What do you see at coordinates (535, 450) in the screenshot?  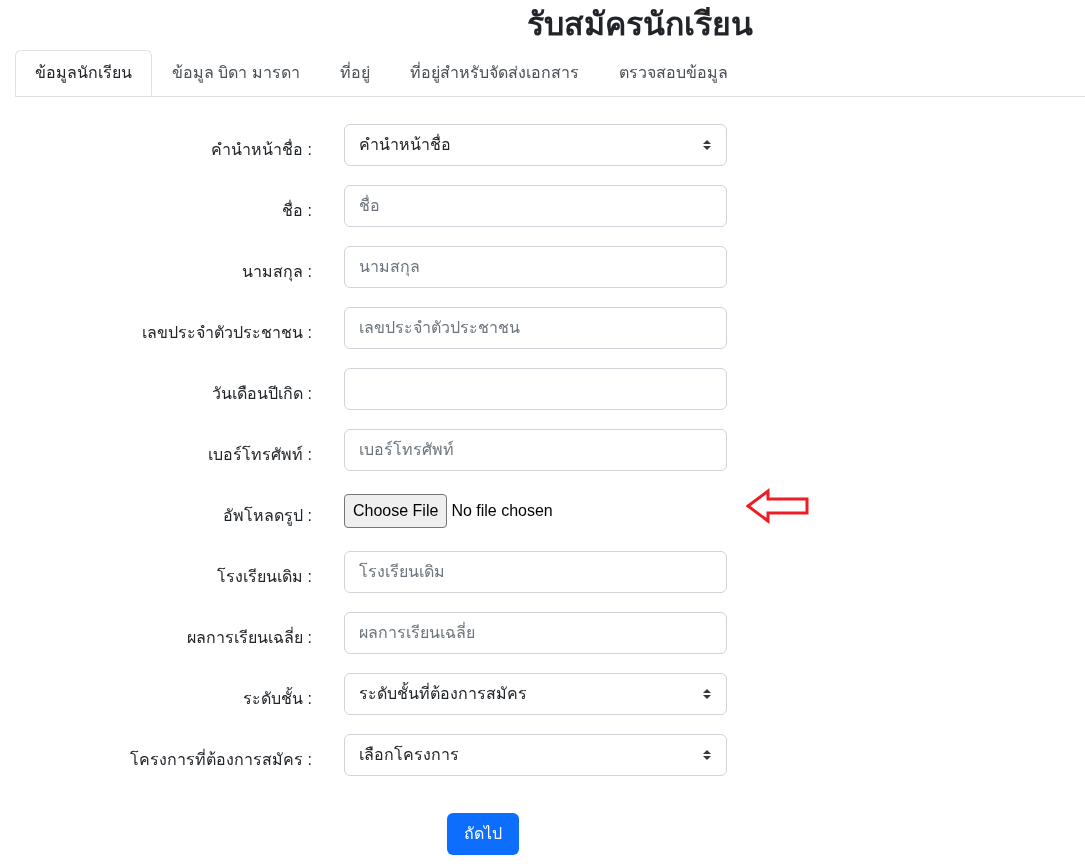 I see `input-field: เบอร์โทรศัพท์` at bounding box center [535, 450].